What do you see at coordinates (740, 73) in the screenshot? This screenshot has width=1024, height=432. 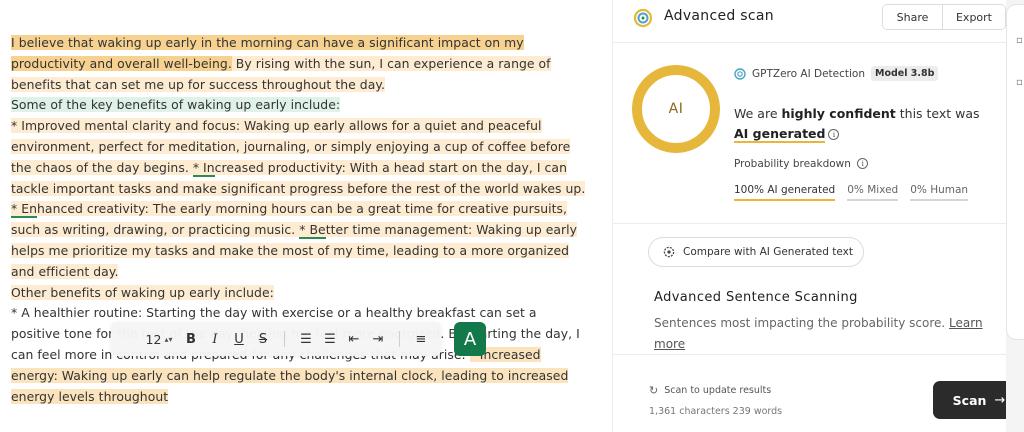 I see `gptzero-small-icon` at bounding box center [740, 73].